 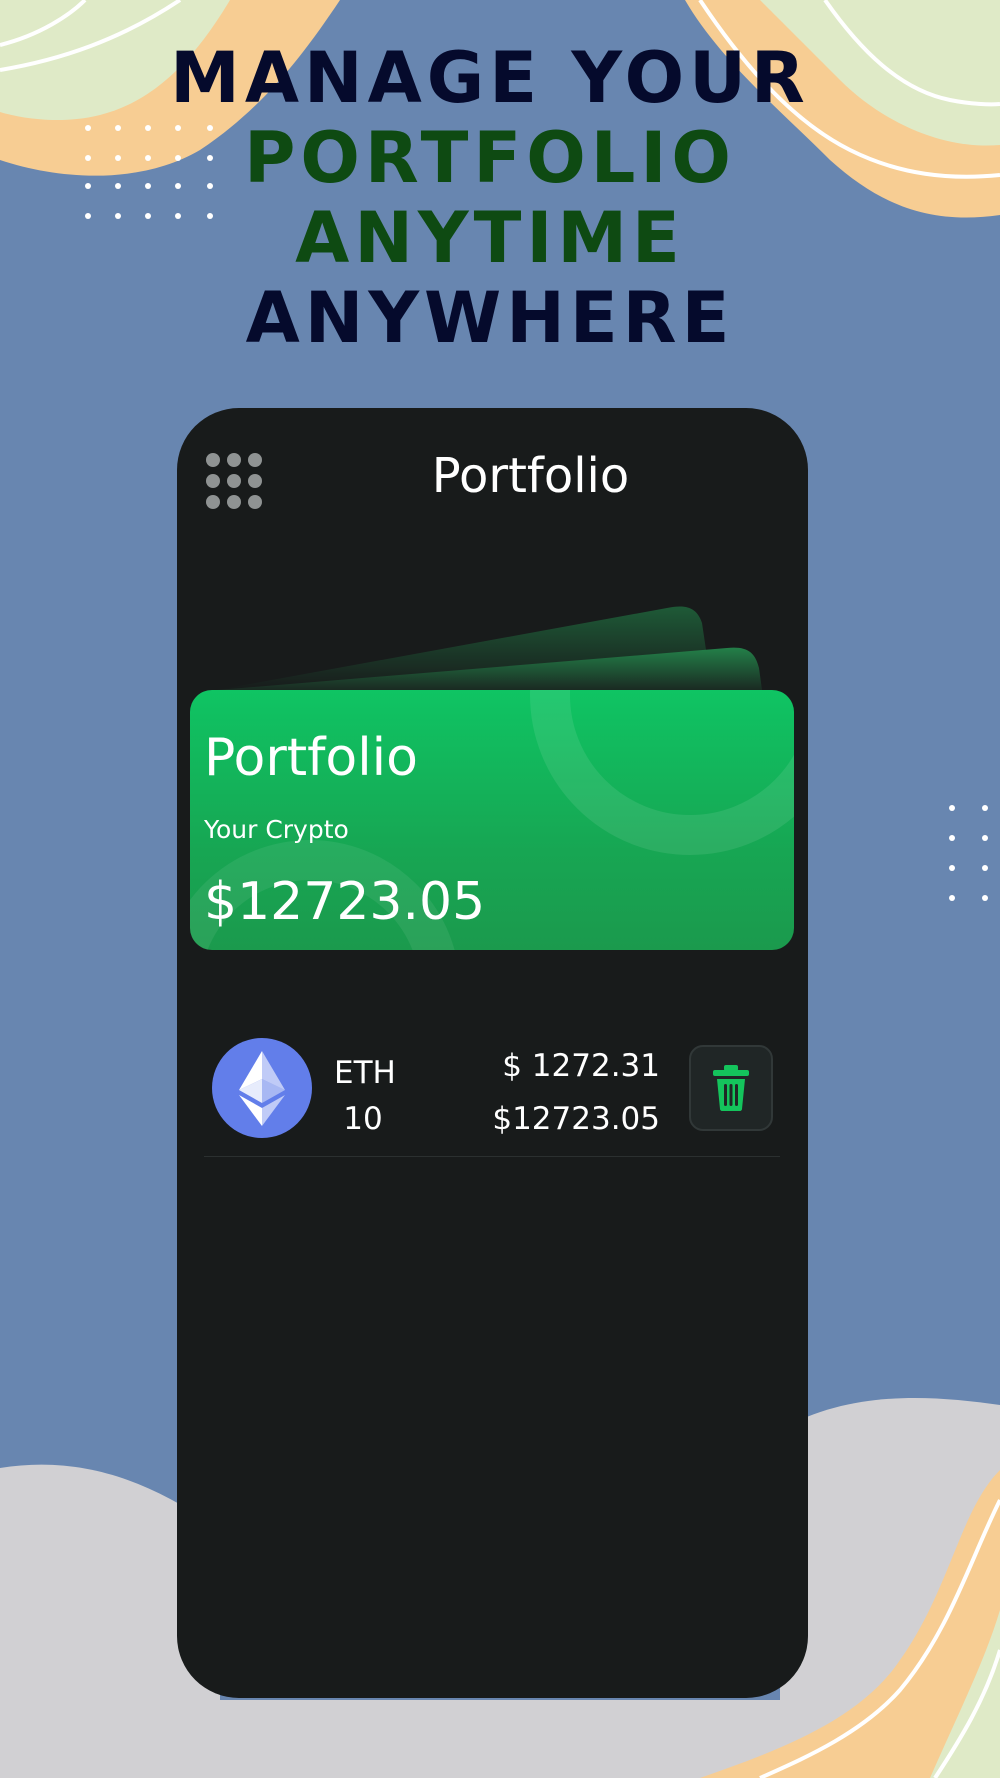 I want to click on card-title: Portfolio, so click(x=311, y=758).